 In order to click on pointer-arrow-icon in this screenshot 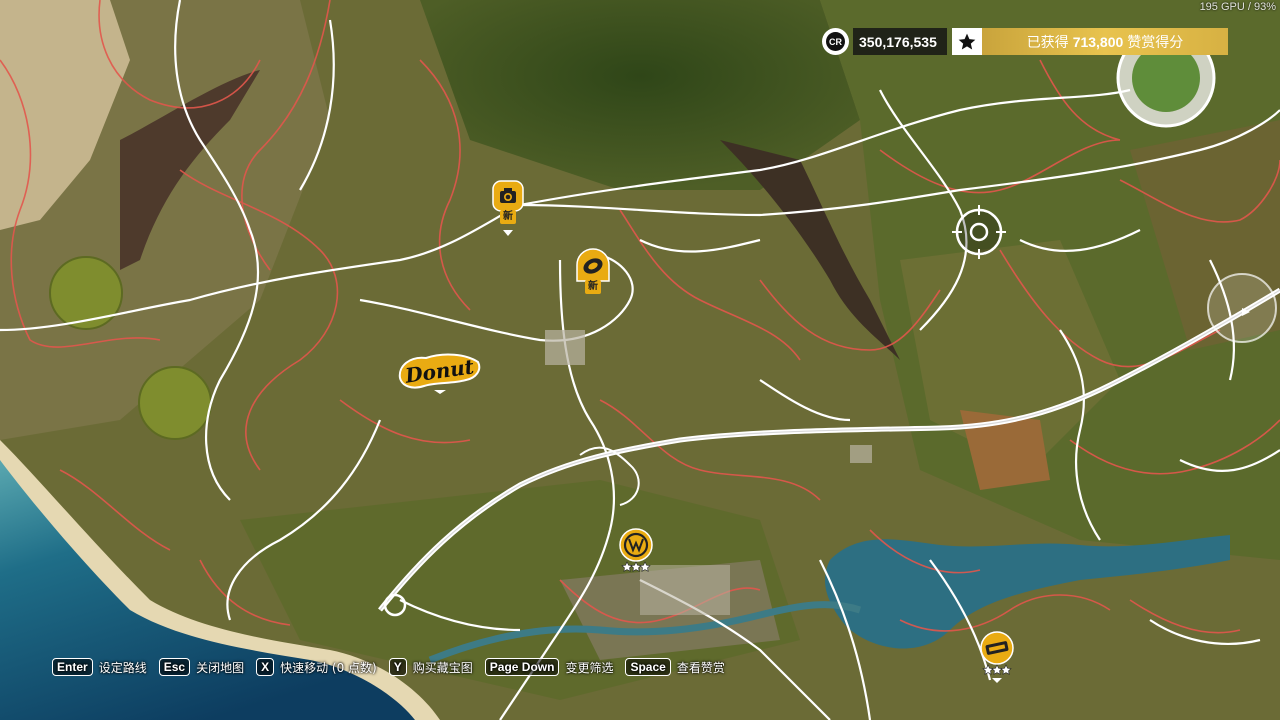, I will do `click(508, 233)`.